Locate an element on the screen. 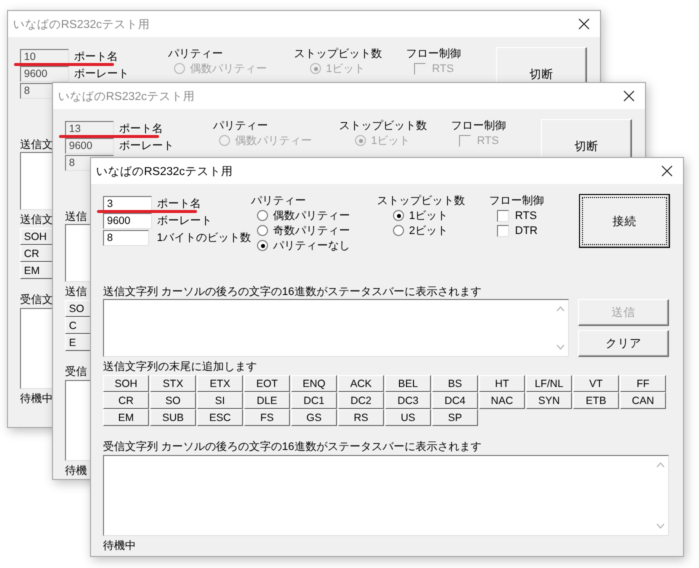 The height and width of the screenshot is (568, 699). code-button: RS is located at coordinates (361, 417).